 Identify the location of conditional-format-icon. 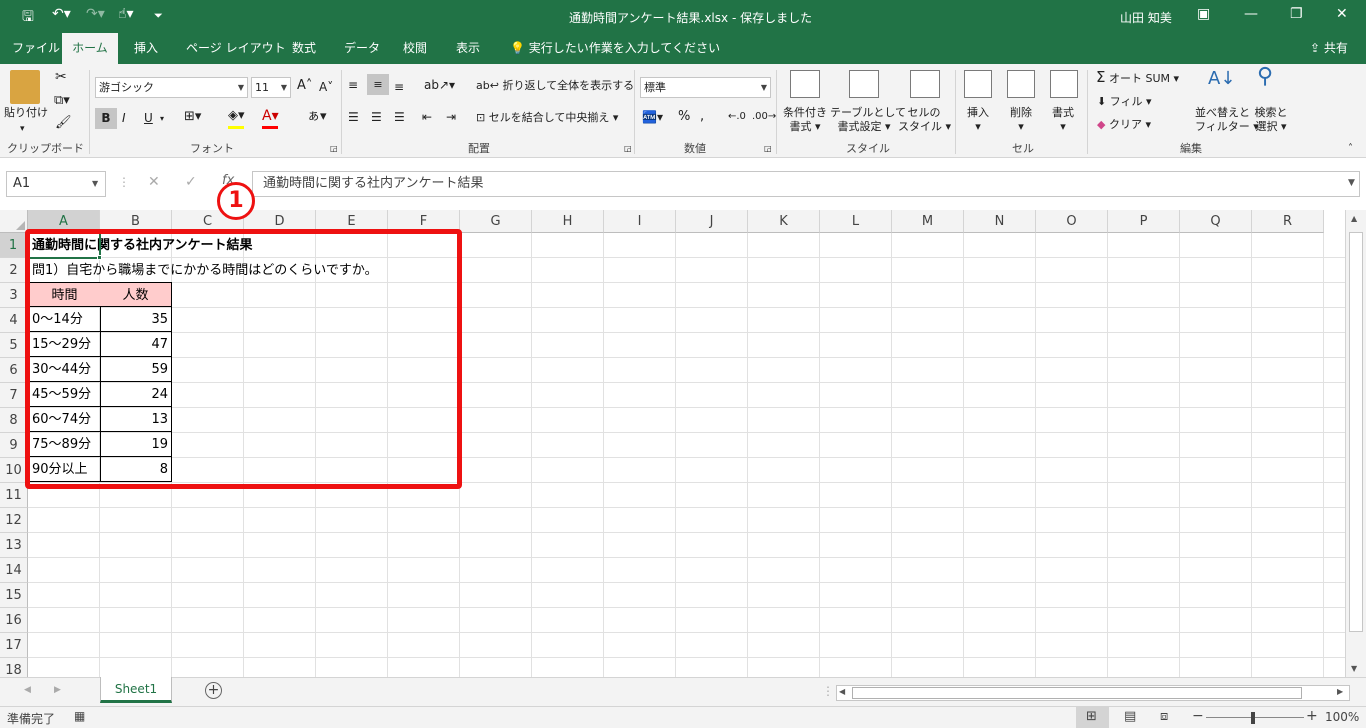
(805, 84).